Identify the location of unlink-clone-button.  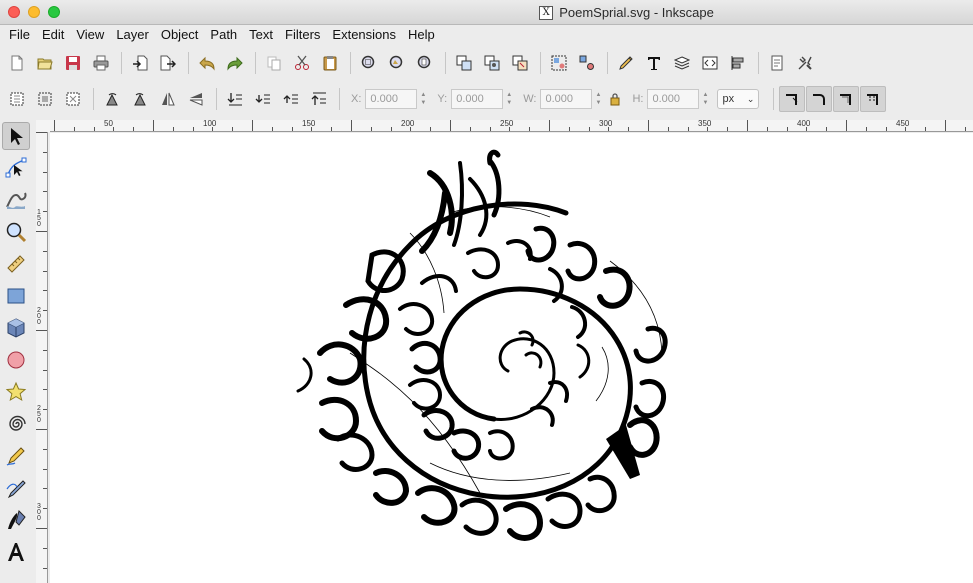
(520, 63).